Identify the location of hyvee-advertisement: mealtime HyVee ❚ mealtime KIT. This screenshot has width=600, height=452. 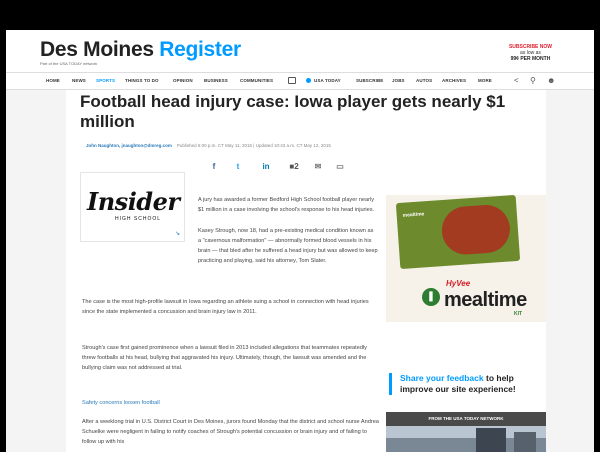
(466, 258).